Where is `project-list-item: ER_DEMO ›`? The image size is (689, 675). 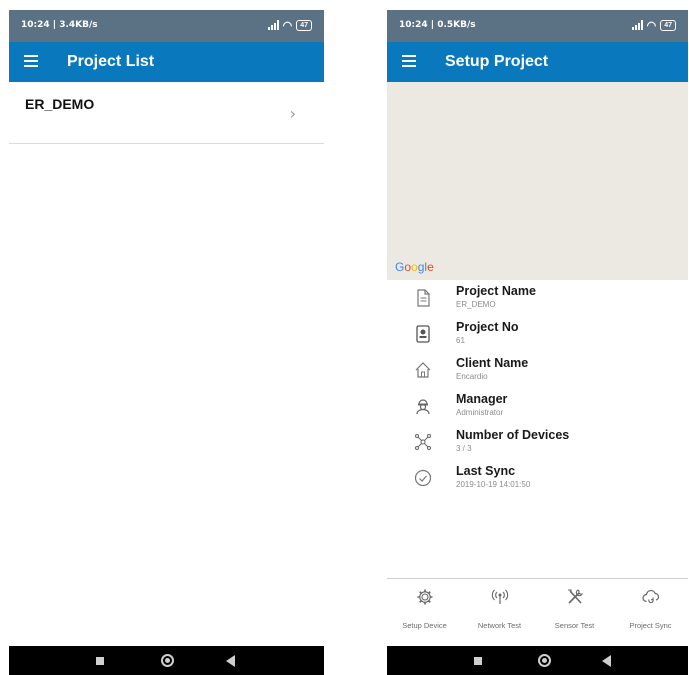 project-list-item: ER_DEMO › is located at coordinates (166, 113).